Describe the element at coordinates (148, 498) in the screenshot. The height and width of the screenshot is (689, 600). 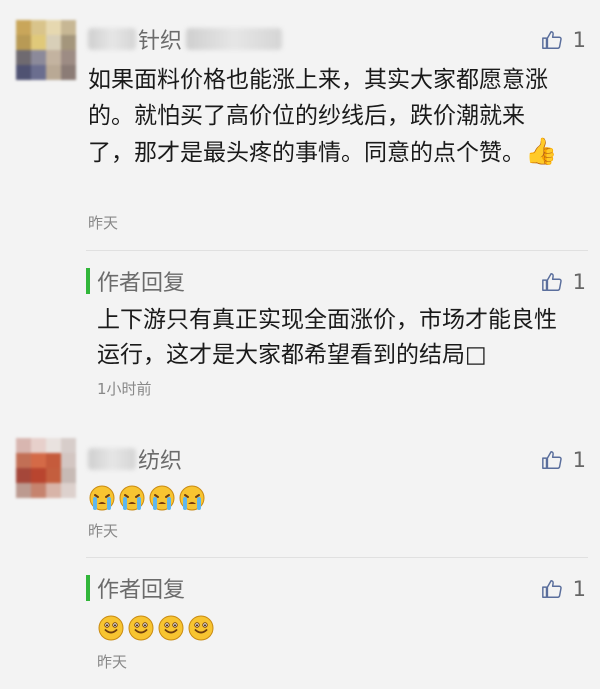
I see `comment-emojis` at that location.